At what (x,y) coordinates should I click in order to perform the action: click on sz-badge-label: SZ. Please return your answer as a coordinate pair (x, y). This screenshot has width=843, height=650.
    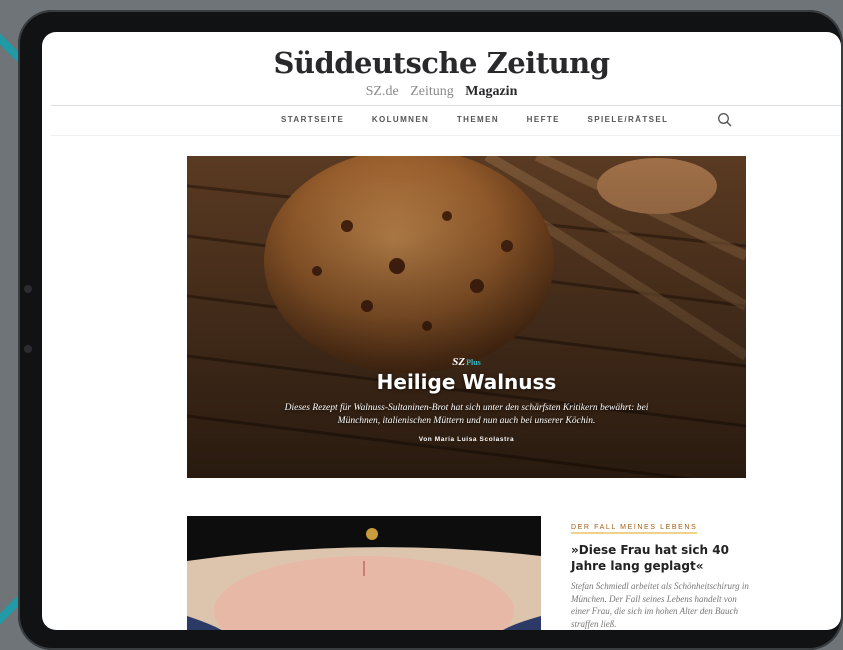
    Looking at the image, I should click on (459, 362).